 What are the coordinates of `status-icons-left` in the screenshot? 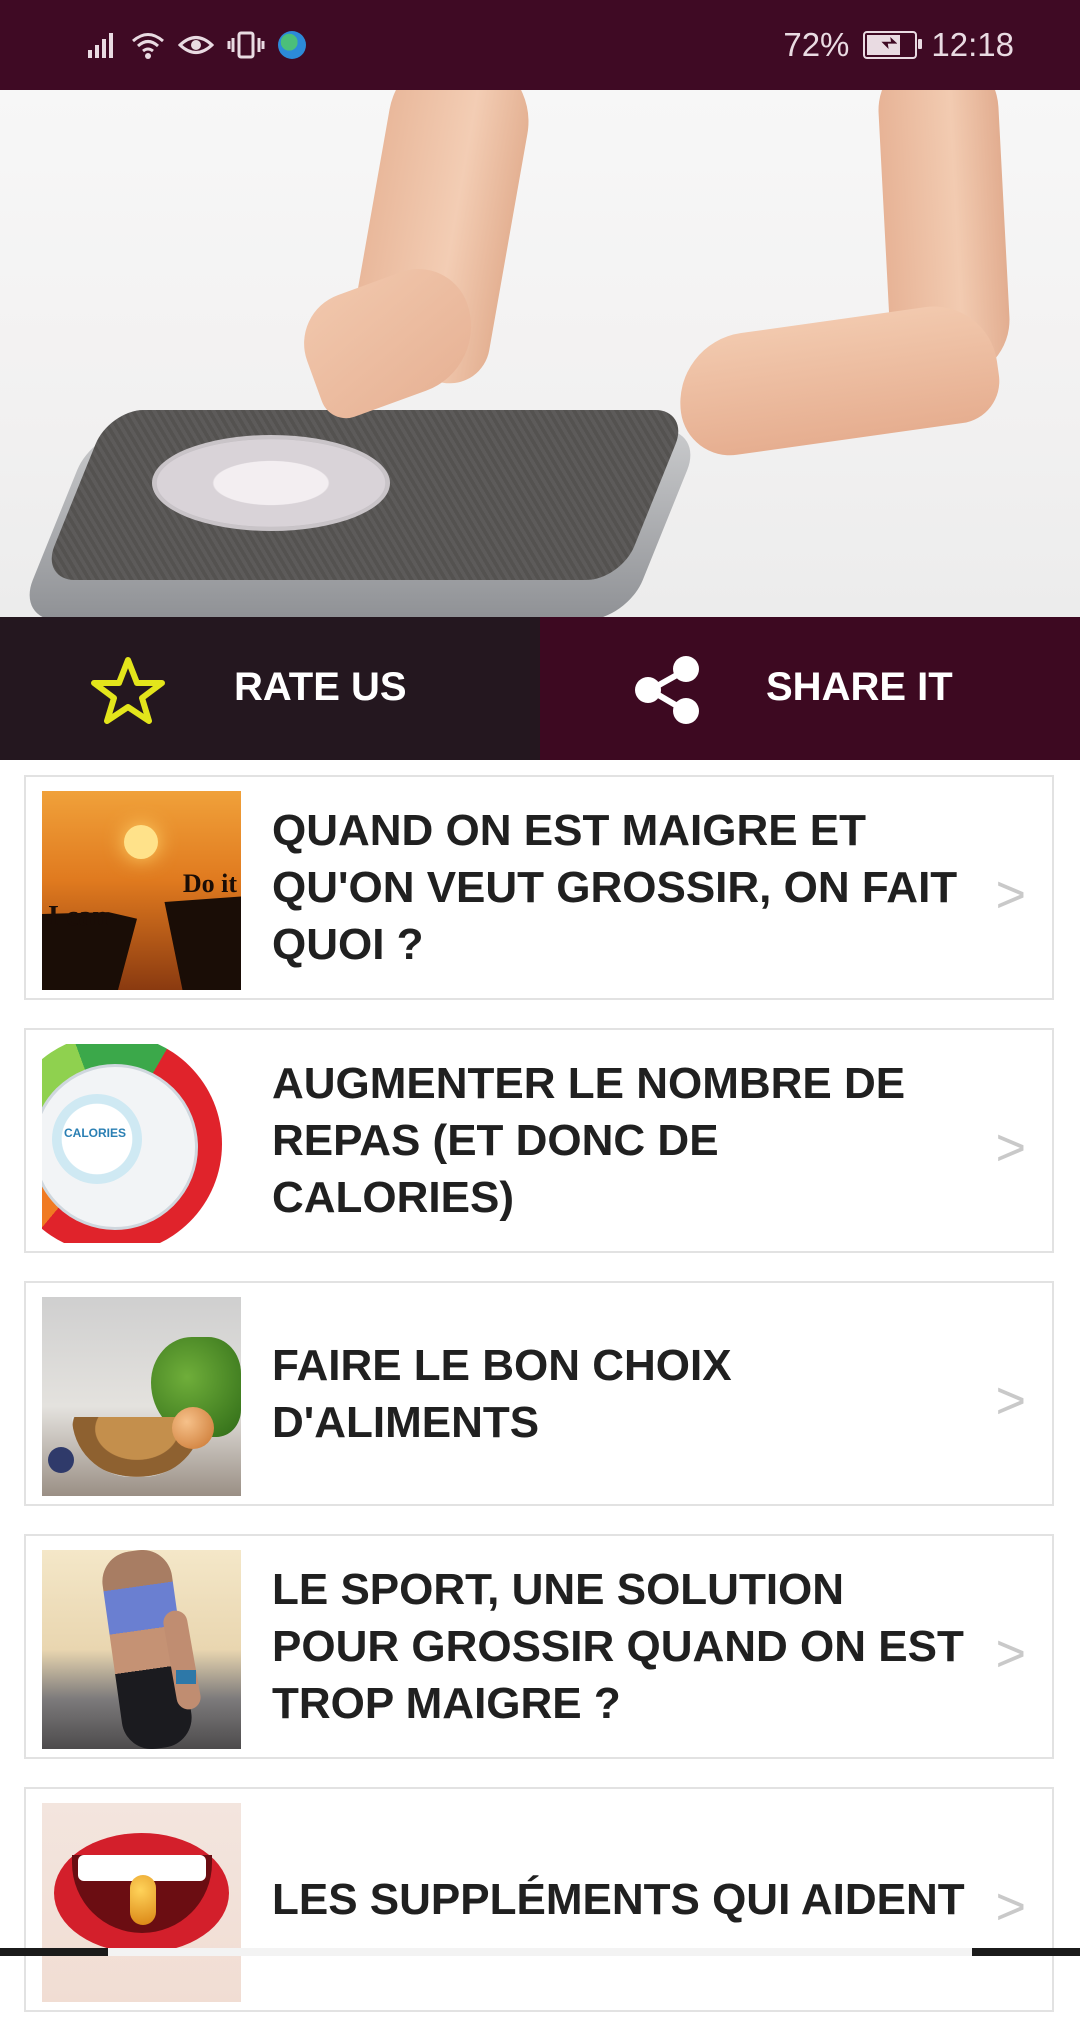 It's located at (196, 45).